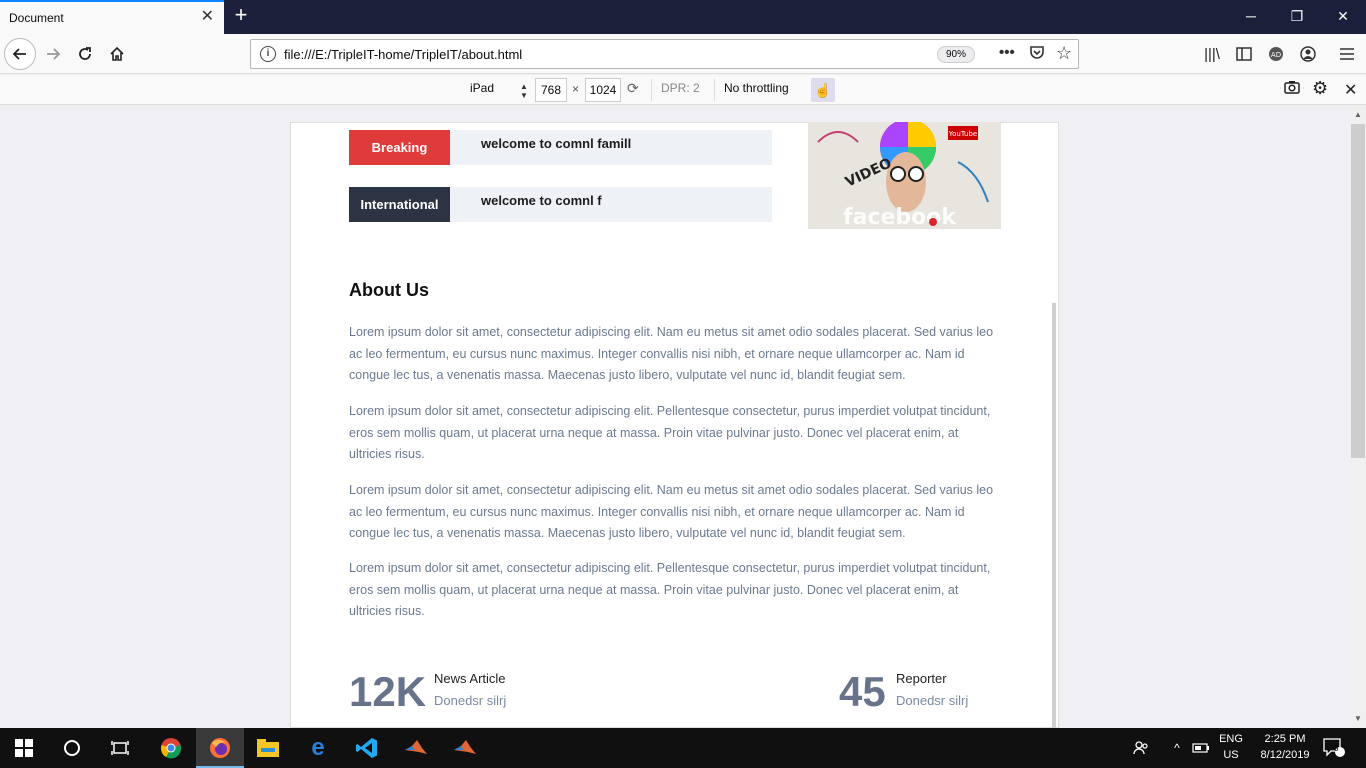  What do you see at coordinates (367, 748) in the screenshot?
I see `vscode-icon` at bounding box center [367, 748].